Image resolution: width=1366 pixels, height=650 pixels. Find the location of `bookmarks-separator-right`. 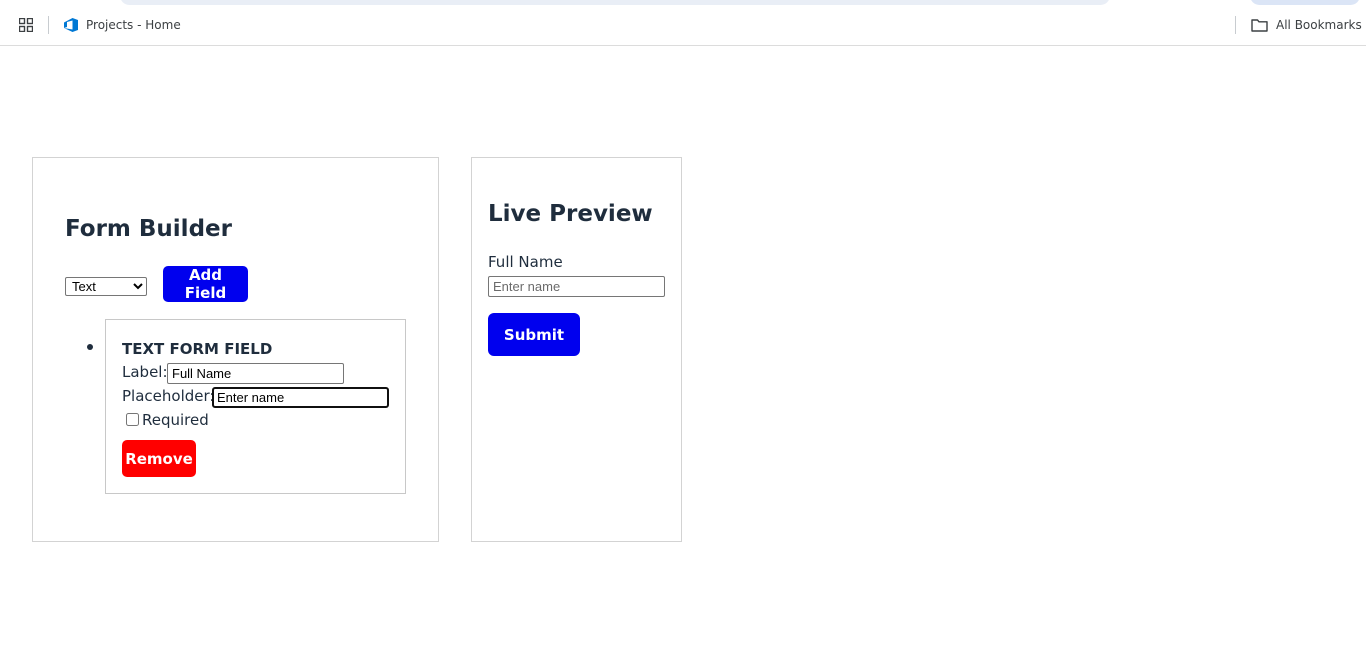

bookmarks-separator-right is located at coordinates (1235, 25).